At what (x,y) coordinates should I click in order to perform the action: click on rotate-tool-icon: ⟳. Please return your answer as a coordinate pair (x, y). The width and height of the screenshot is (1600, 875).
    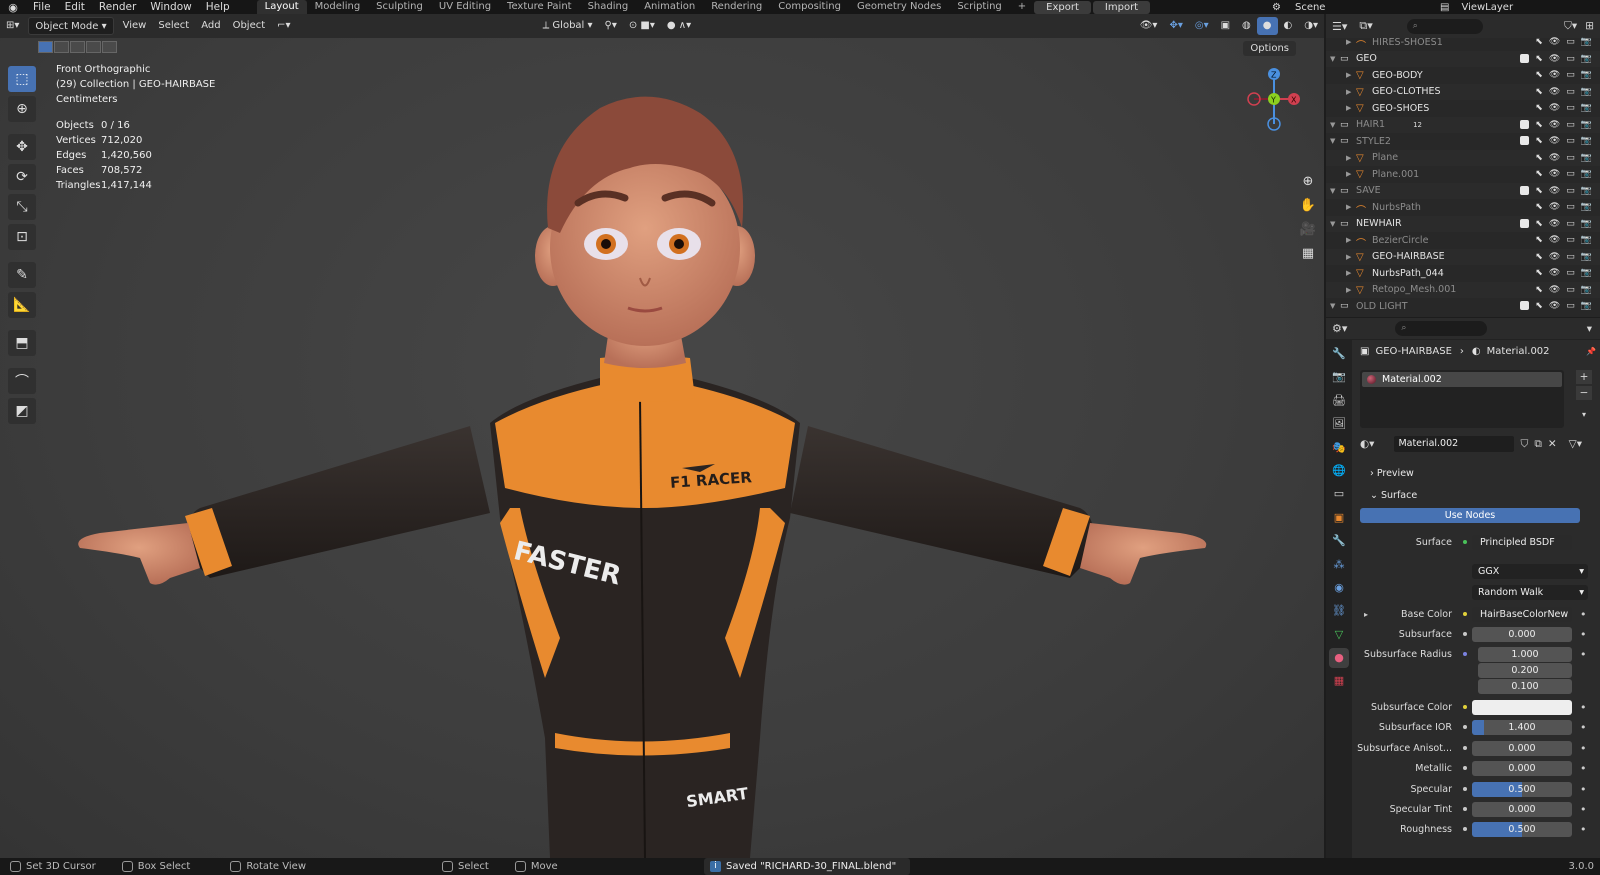
    Looking at the image, I should click on (22, 177).